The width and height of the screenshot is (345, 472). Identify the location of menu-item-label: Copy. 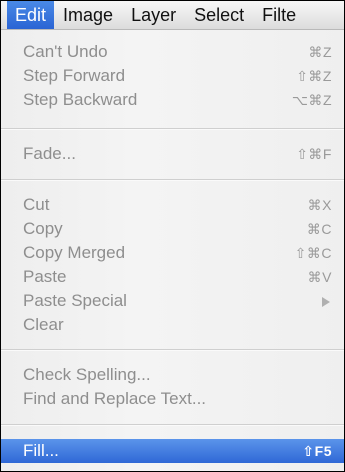
(43, 228).